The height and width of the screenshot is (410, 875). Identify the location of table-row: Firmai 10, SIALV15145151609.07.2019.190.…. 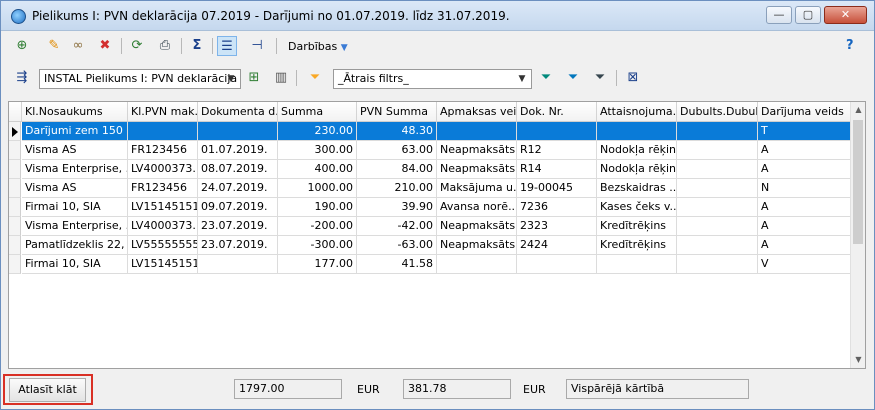
(430, 207).